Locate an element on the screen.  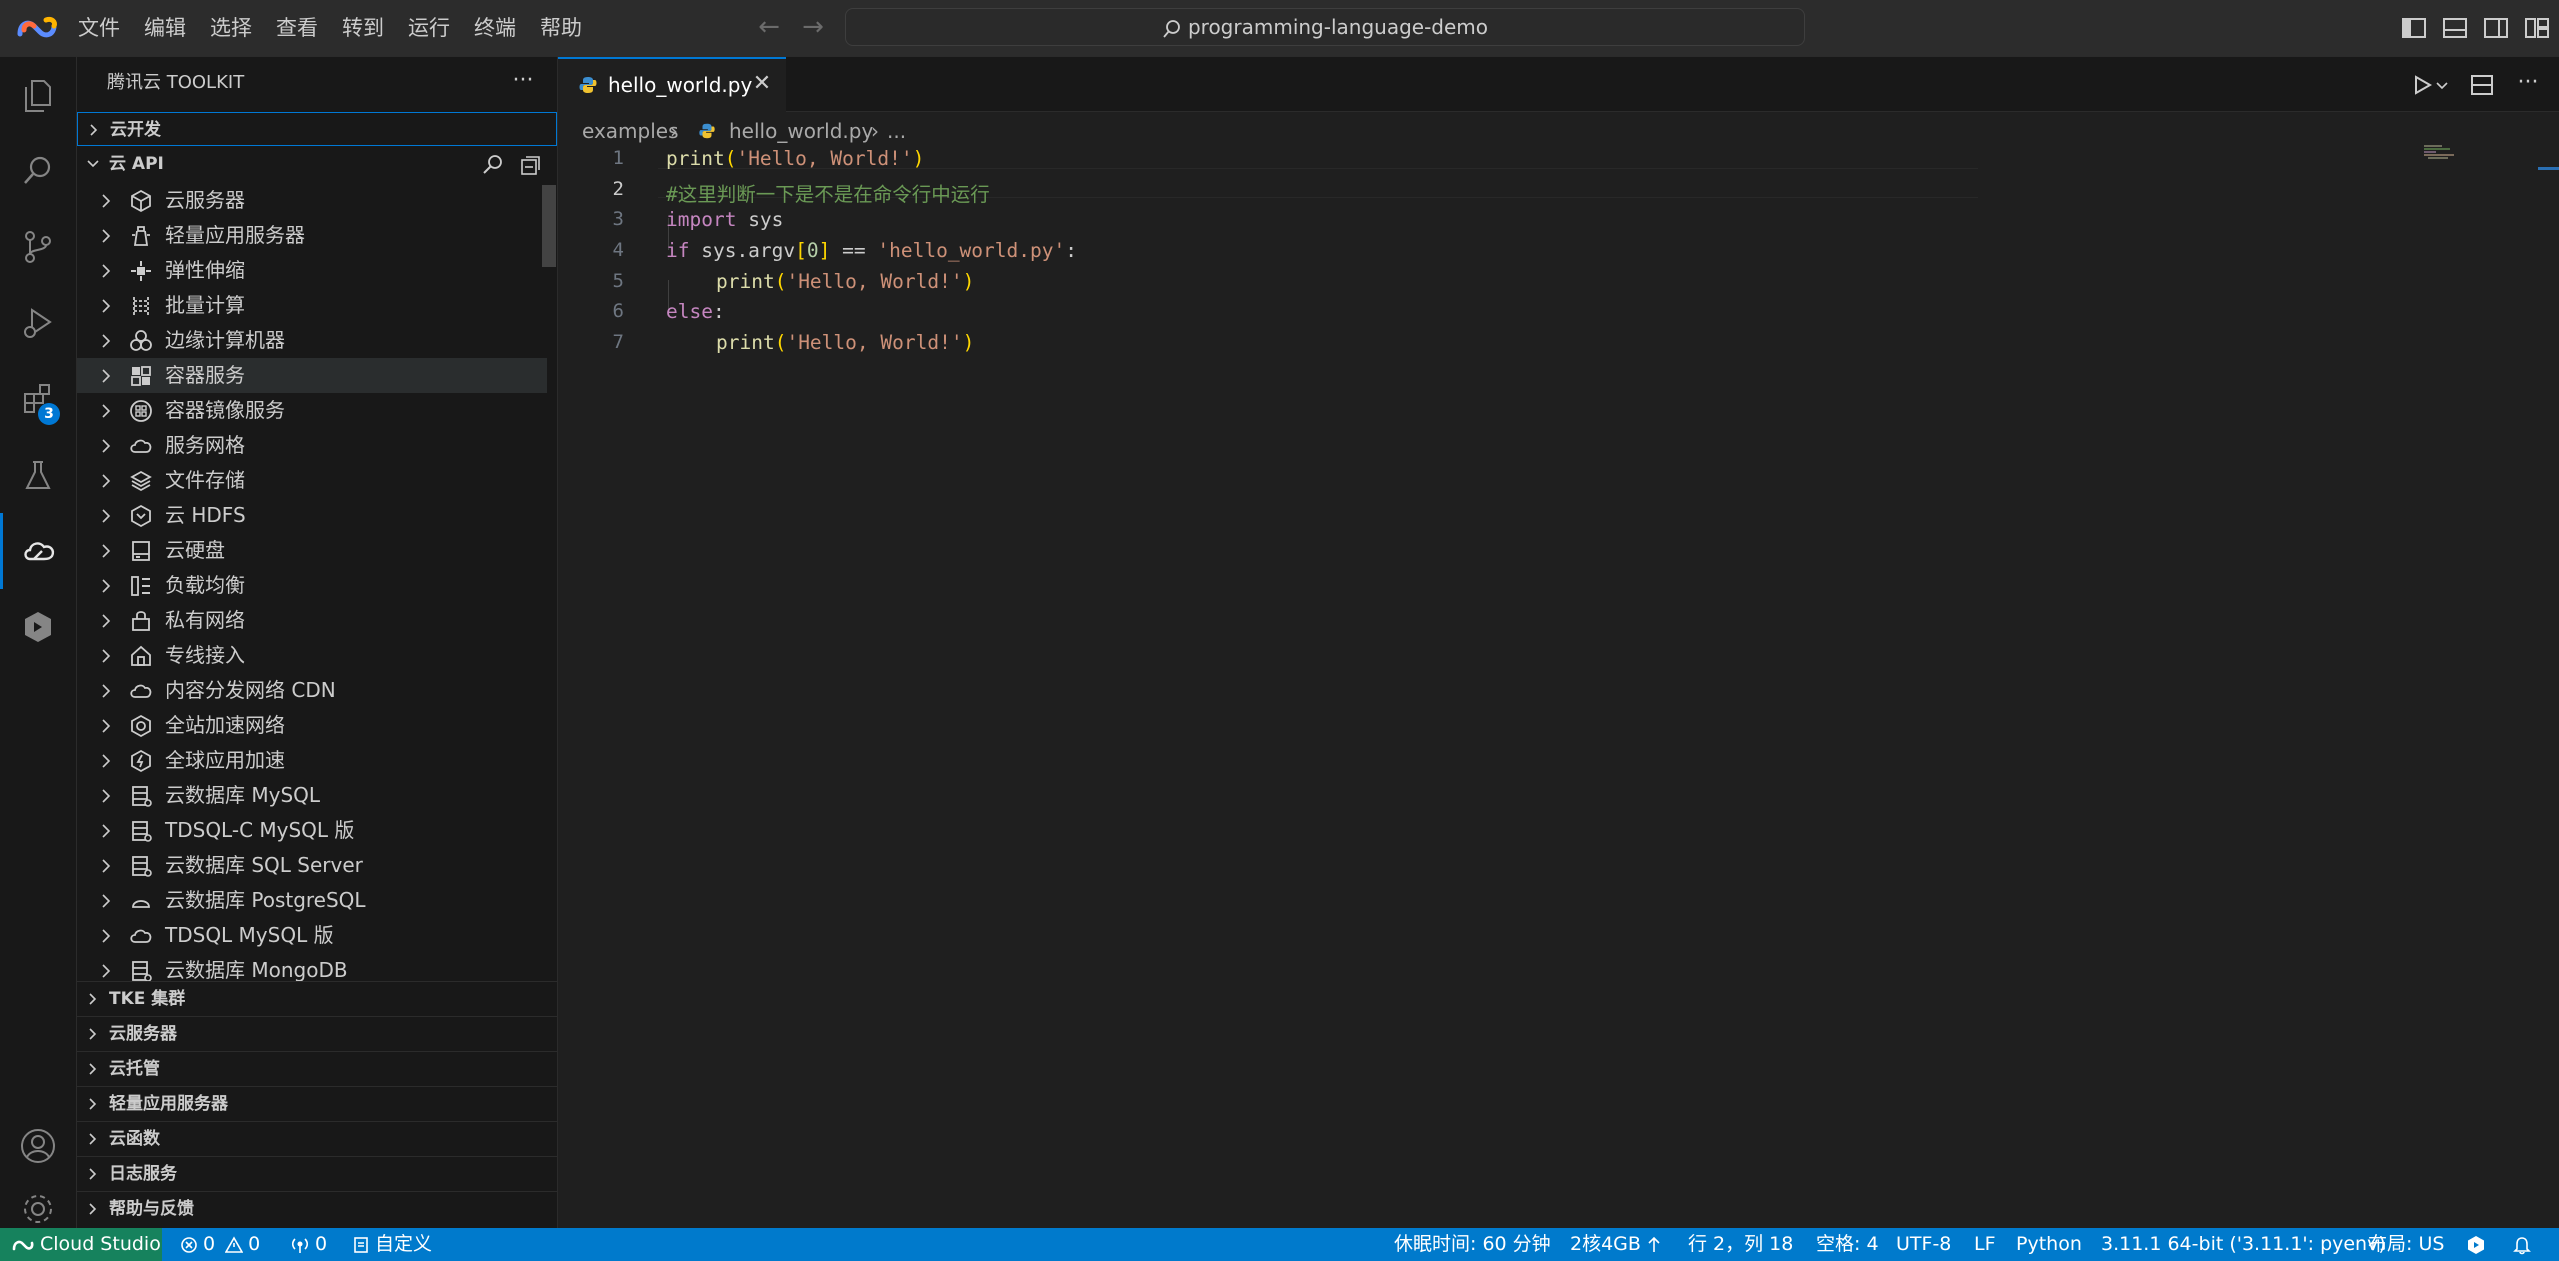
minimap is located at coordinates (2459, 153).